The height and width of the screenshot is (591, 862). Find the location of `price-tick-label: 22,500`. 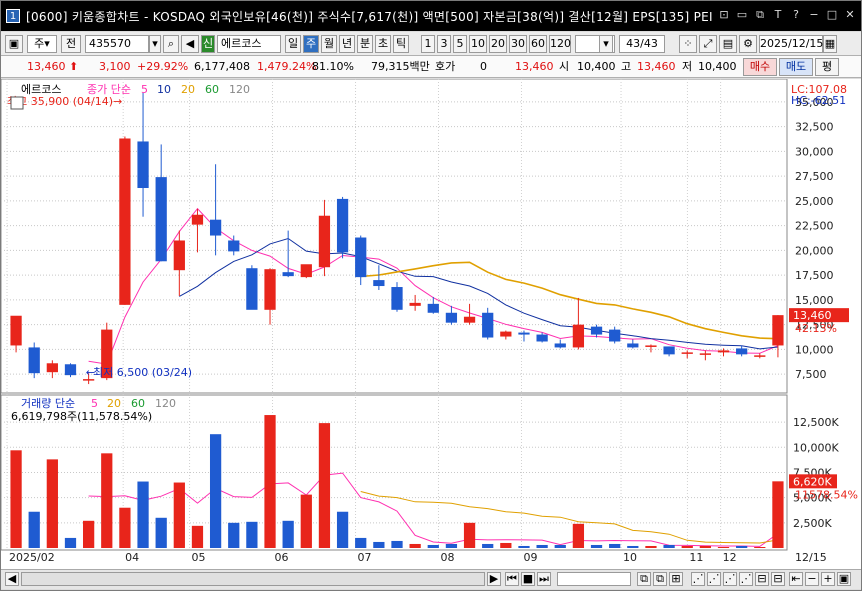

price-tick-label: 22,500 is located at coordinates (814, 226).